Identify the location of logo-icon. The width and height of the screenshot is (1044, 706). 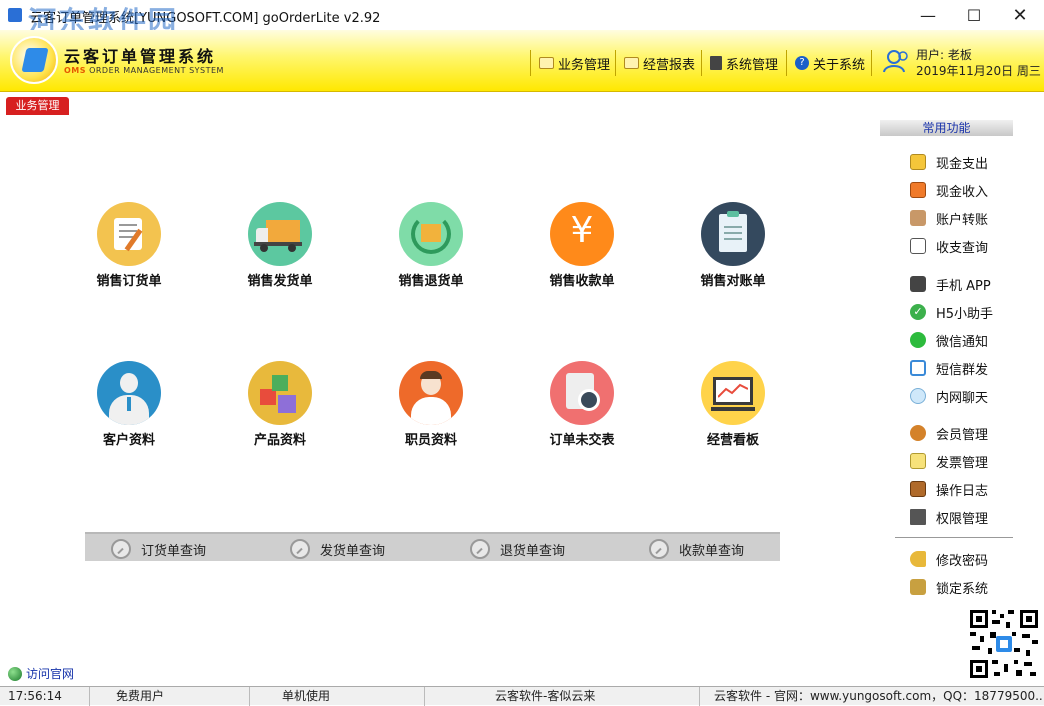
(34, 60).